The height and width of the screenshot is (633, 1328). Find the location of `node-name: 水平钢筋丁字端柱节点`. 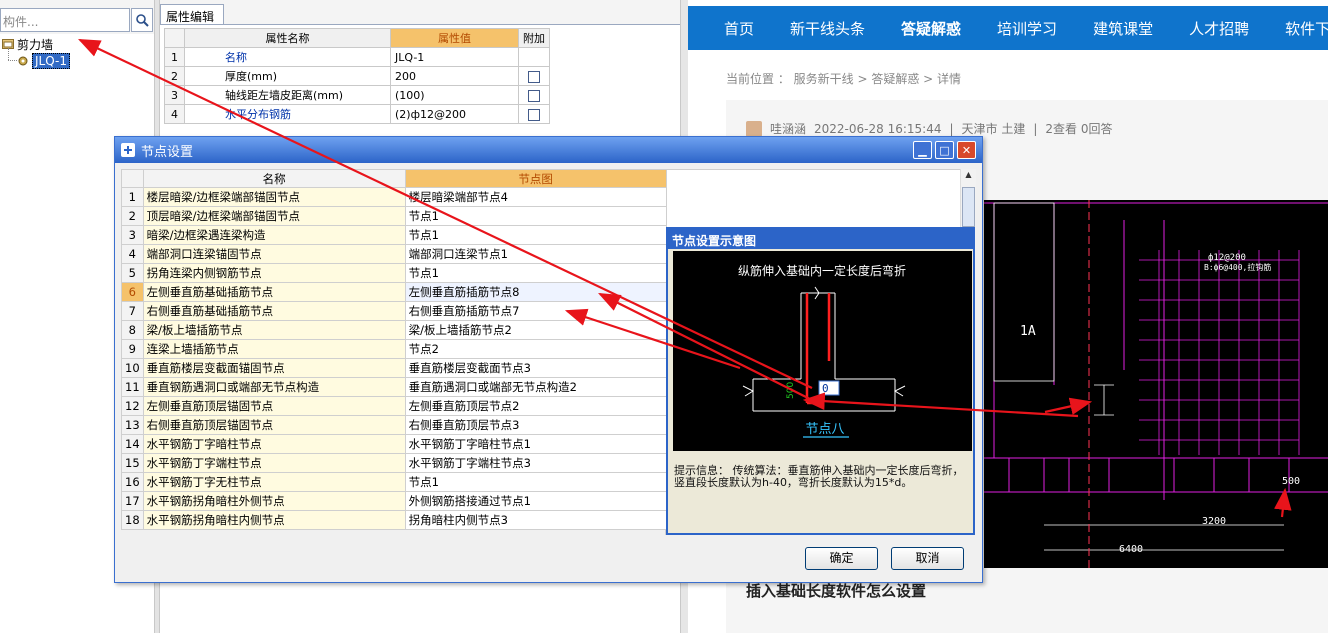

node-name: 水平钢筋丁字端柱节点 is located at coordinates (274, 463).